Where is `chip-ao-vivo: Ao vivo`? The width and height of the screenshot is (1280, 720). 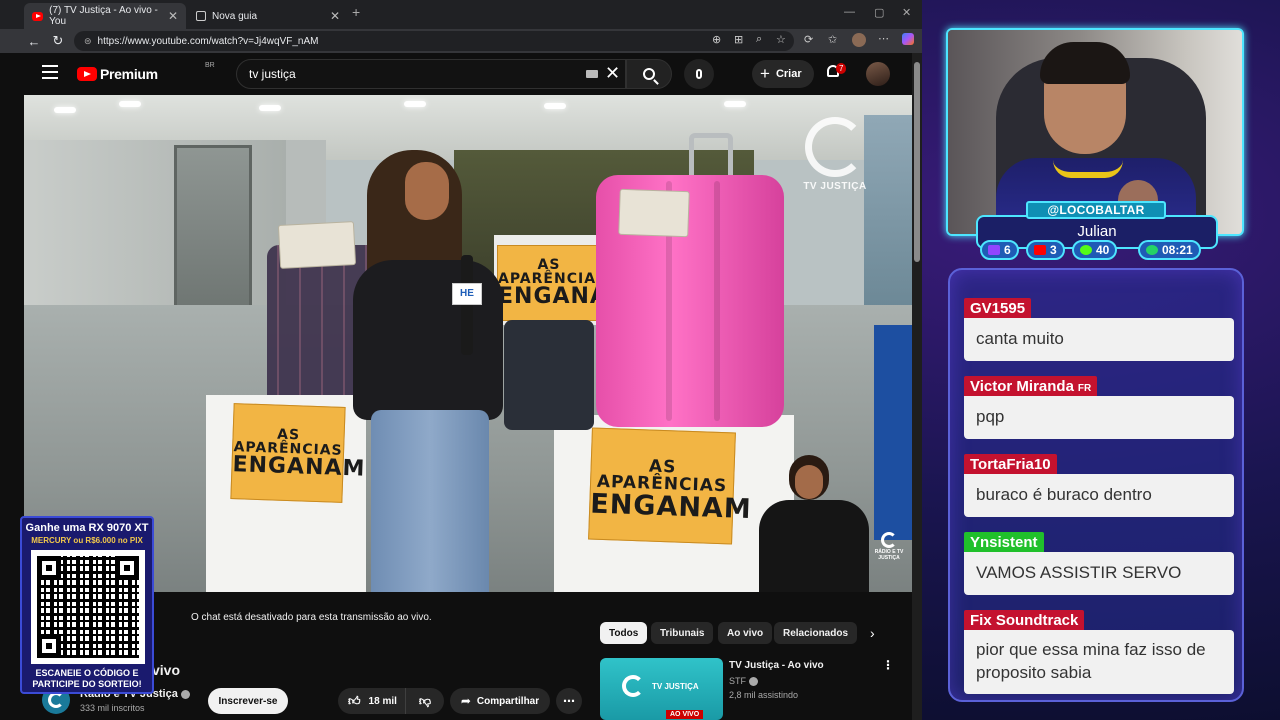 chip-ao-vivo: Ao vivo is located at coordinates (745, 633).